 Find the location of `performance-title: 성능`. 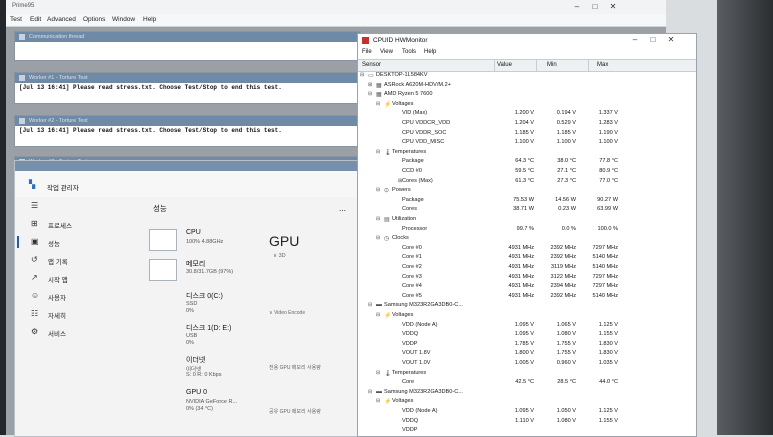

performance-title: 성능 is located at coordinates (160, 208).